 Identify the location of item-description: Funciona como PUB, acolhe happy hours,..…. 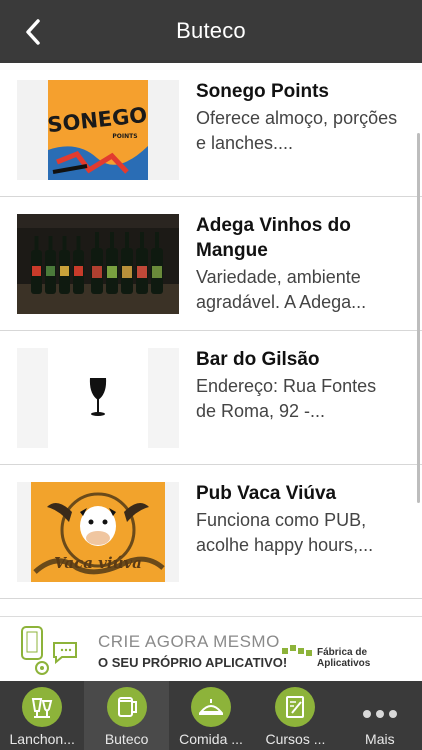
(285, 532).